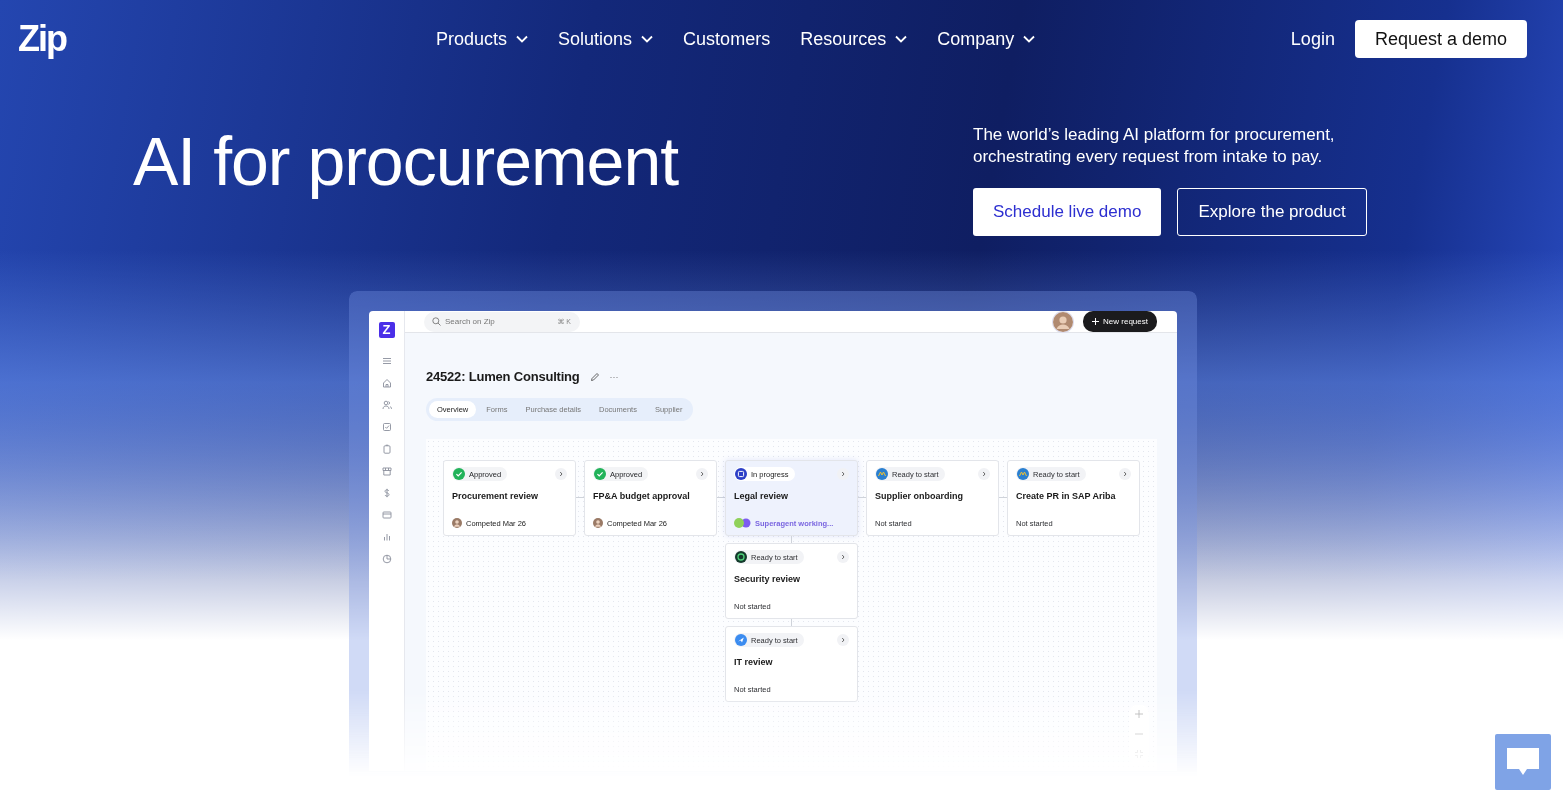 Image resolution: width=1563 pixels, height=802 pixels. I want to click on nav-link: Solutions, so click(606, 39).